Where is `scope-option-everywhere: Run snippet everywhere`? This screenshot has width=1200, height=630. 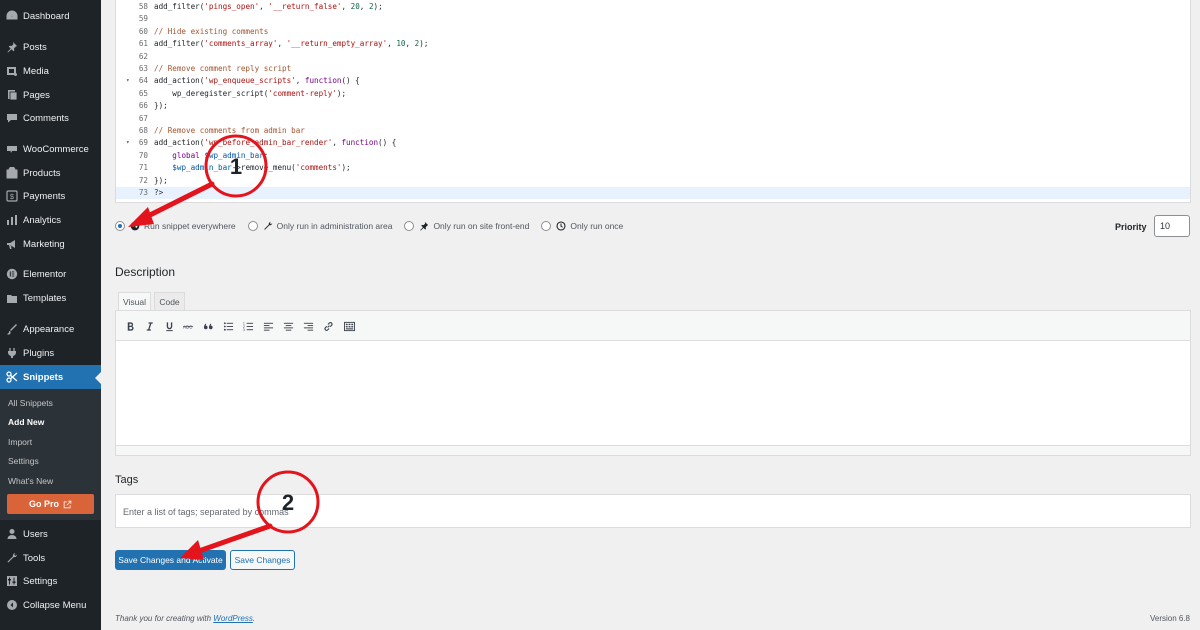
scope-option-everywhere: Run snippet everywhere is located at coordinates (175, 226).